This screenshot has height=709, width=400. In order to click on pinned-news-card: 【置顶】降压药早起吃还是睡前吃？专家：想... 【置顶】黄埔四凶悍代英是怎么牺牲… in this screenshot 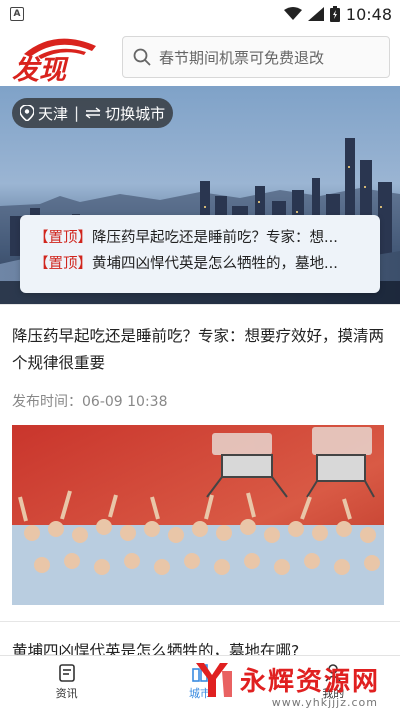, I will do `click(200, 254)`.